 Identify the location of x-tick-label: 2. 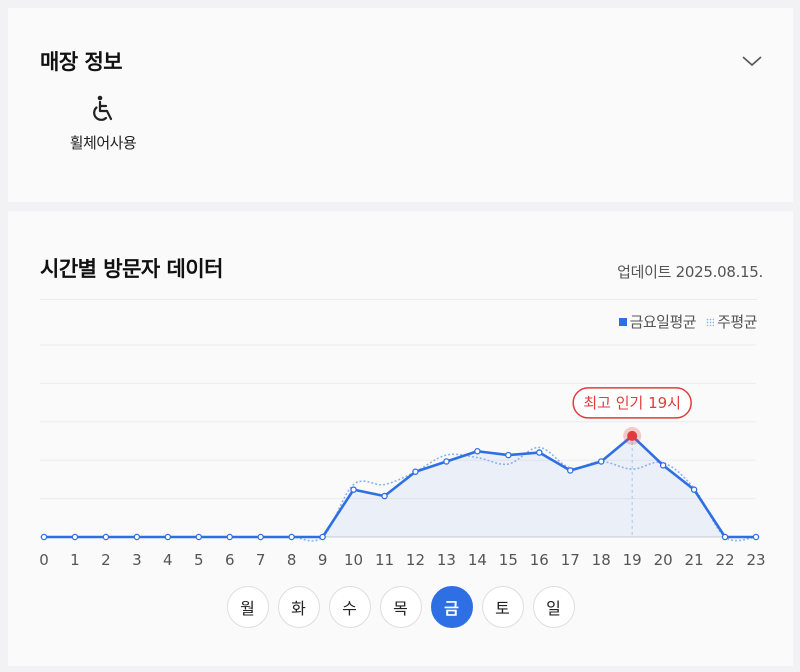
(106, 560).